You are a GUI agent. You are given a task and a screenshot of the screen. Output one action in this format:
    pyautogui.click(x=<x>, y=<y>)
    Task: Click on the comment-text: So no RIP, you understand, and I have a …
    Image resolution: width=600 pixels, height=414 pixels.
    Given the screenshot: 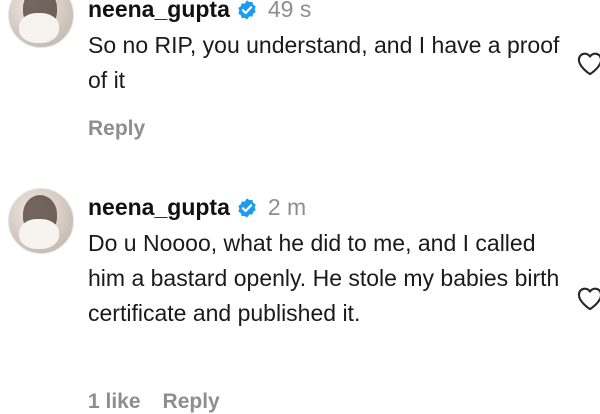 What is the action you would take?
    pyautogui.click(x=324, y=62)
    